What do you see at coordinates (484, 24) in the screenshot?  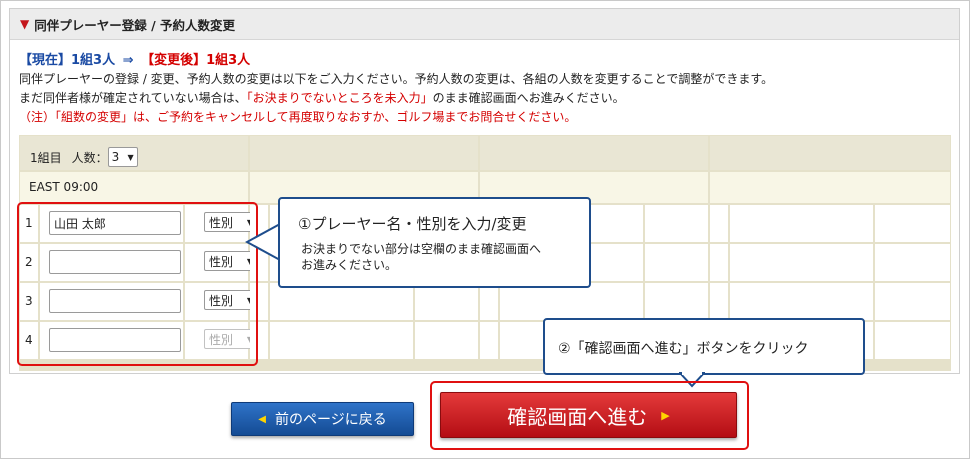 I see `panel-header: ▼ 同伴プレーヤー登録 / 予約人数変更` at bounding box center [484, 24].